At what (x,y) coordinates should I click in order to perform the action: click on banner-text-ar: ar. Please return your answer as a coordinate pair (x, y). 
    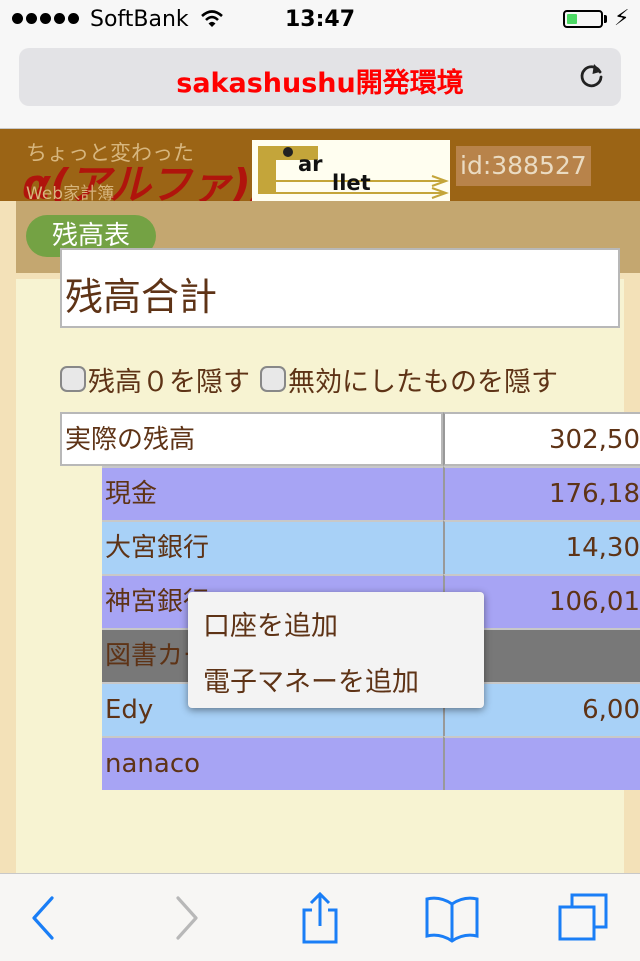
    Looking at the image, I should click on (310, 164).